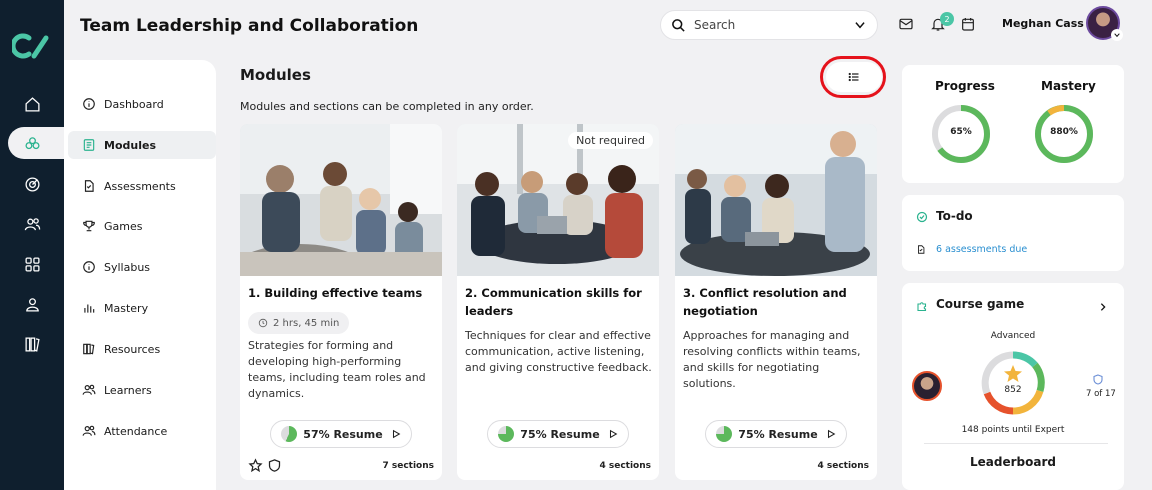  What do you see at coordinates (965, 86) in the screenshot?
I see `progress-label: Progress` at bounding box center [965, 86].